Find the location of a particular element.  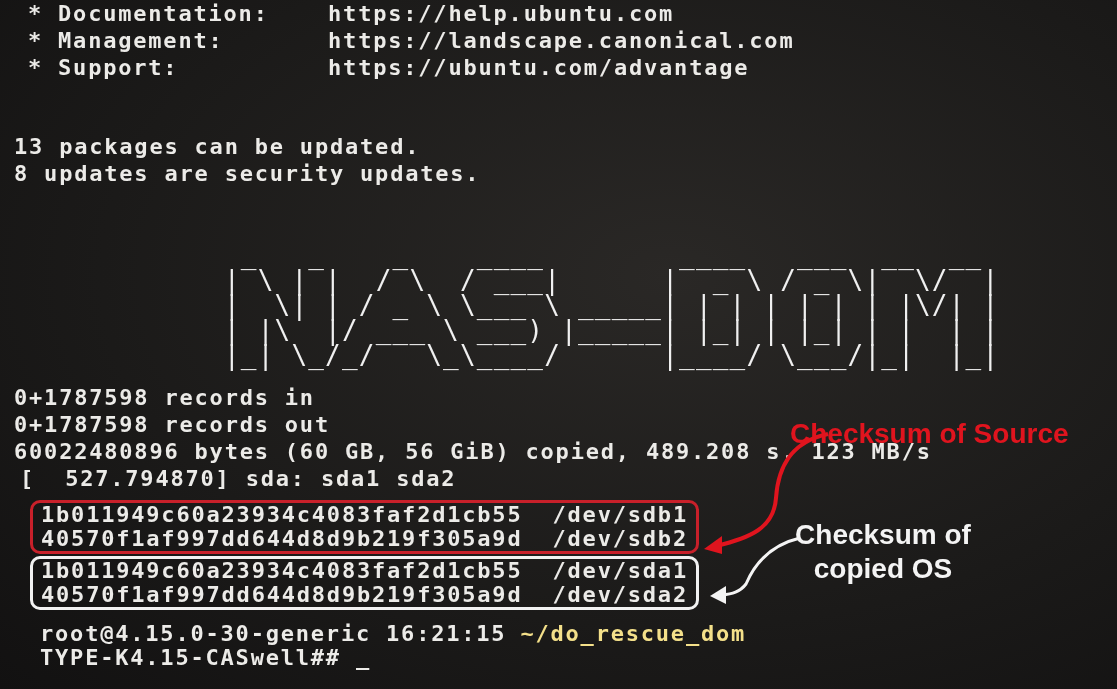

terminal-line: [ 527.794870] sda: sda1 sda2 is located at coordinates (238, 478).